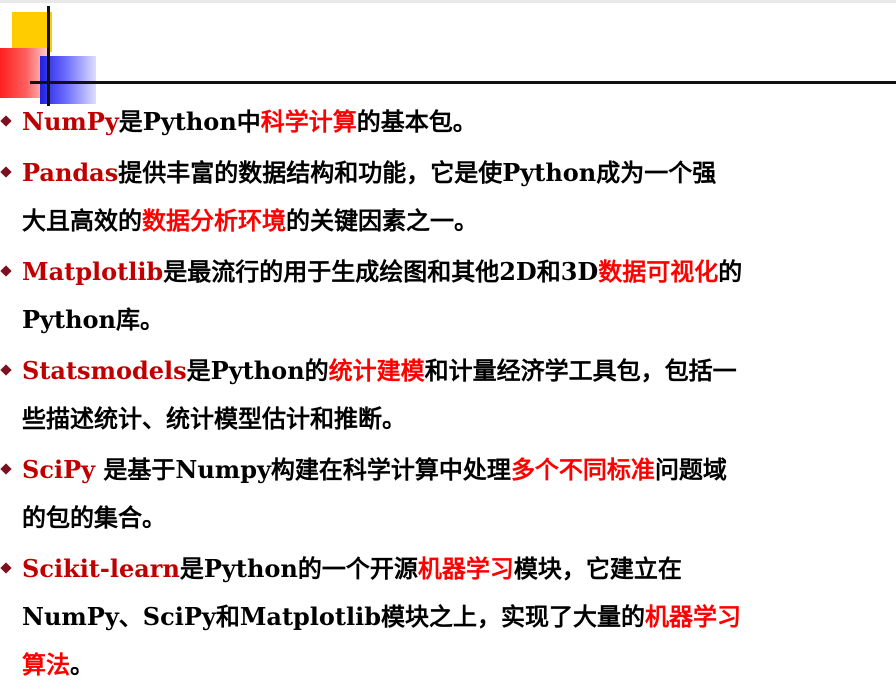 This screenshot has height=692, width=896. I want to click on body-text: 是Python中, so click(189, 121).